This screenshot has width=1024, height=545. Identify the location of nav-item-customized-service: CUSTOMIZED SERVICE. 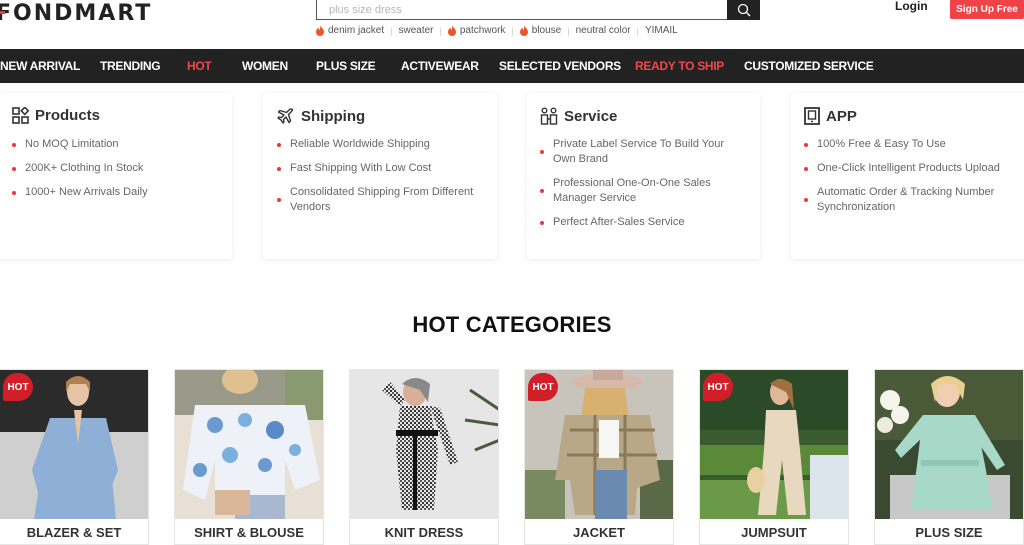
(809, 66).